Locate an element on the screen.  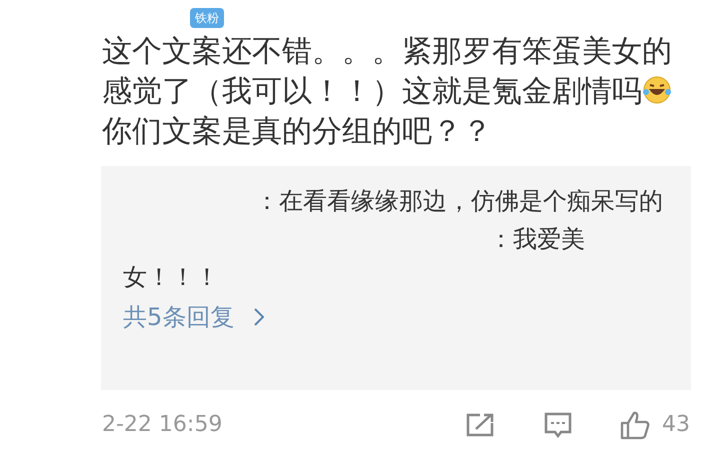
laughing-crying-emoji-icon is located at coordinates (657, 90).